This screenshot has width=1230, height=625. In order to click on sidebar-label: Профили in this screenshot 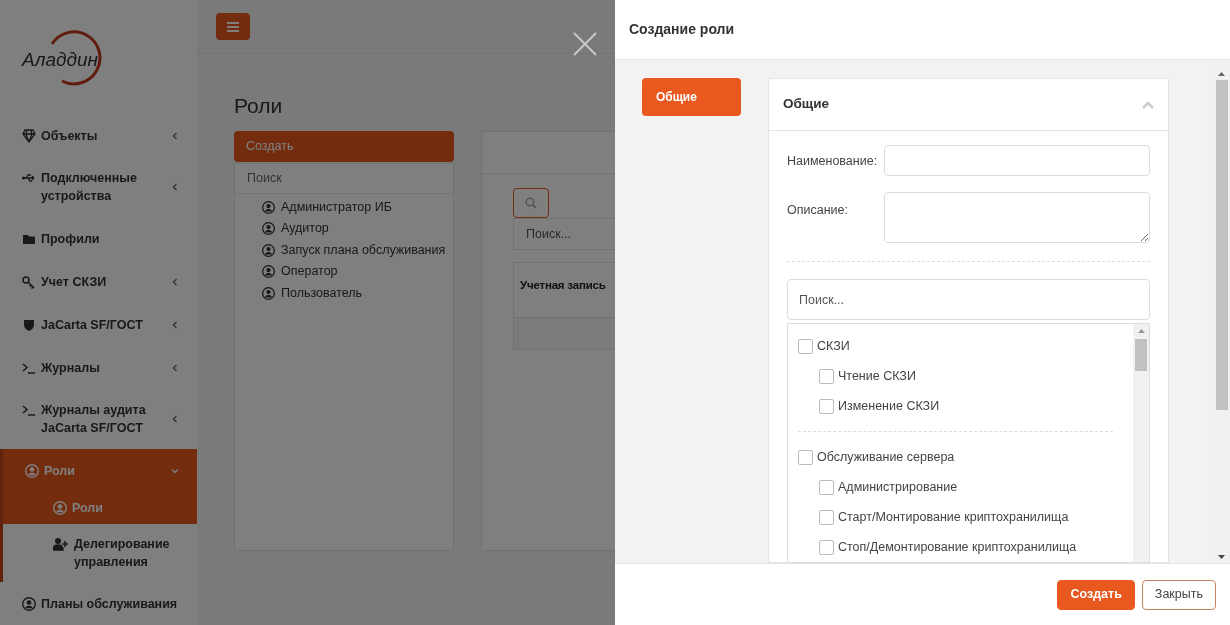, I will do `click(70, 239)`.